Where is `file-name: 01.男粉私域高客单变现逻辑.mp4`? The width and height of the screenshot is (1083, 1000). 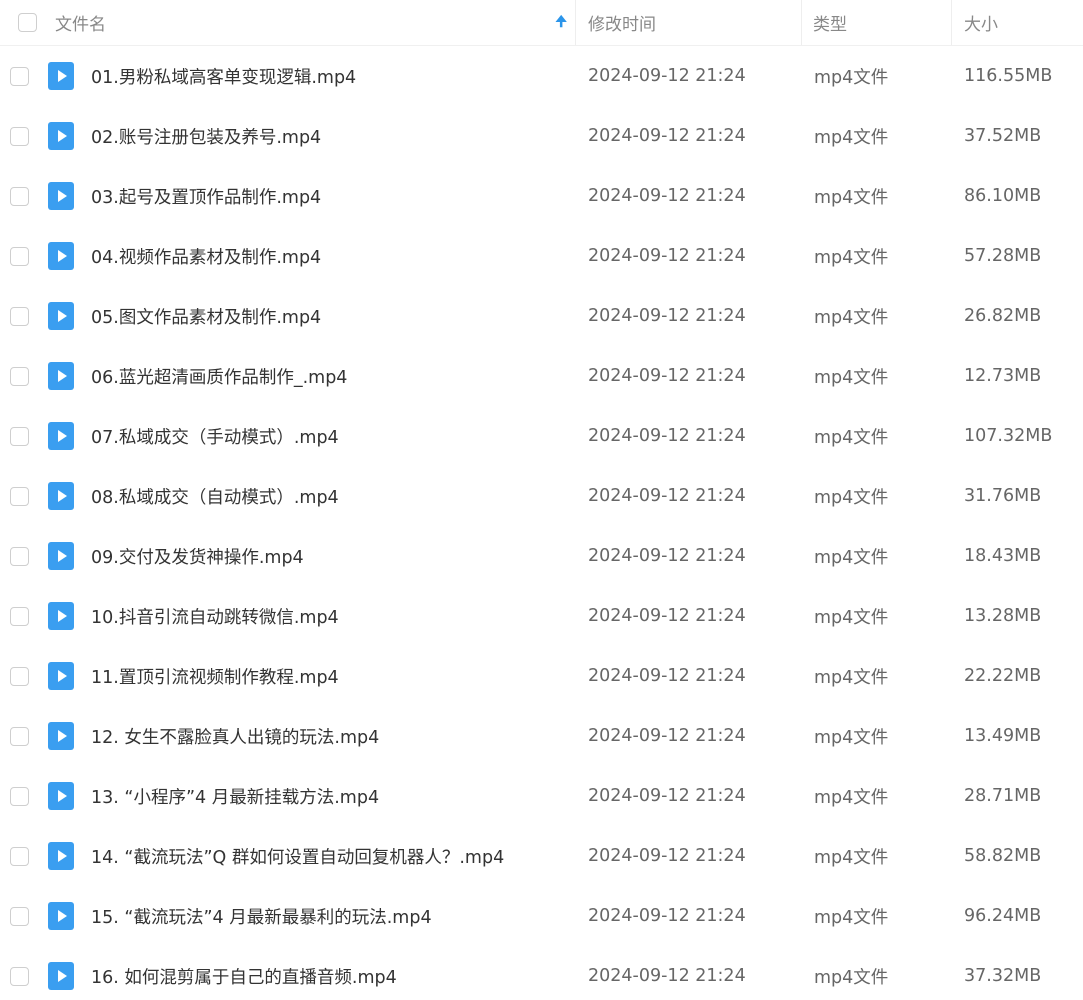
file-name: 01.男粉私域高客单变现逻辑.mp4 is located at coordinates (339, 76).